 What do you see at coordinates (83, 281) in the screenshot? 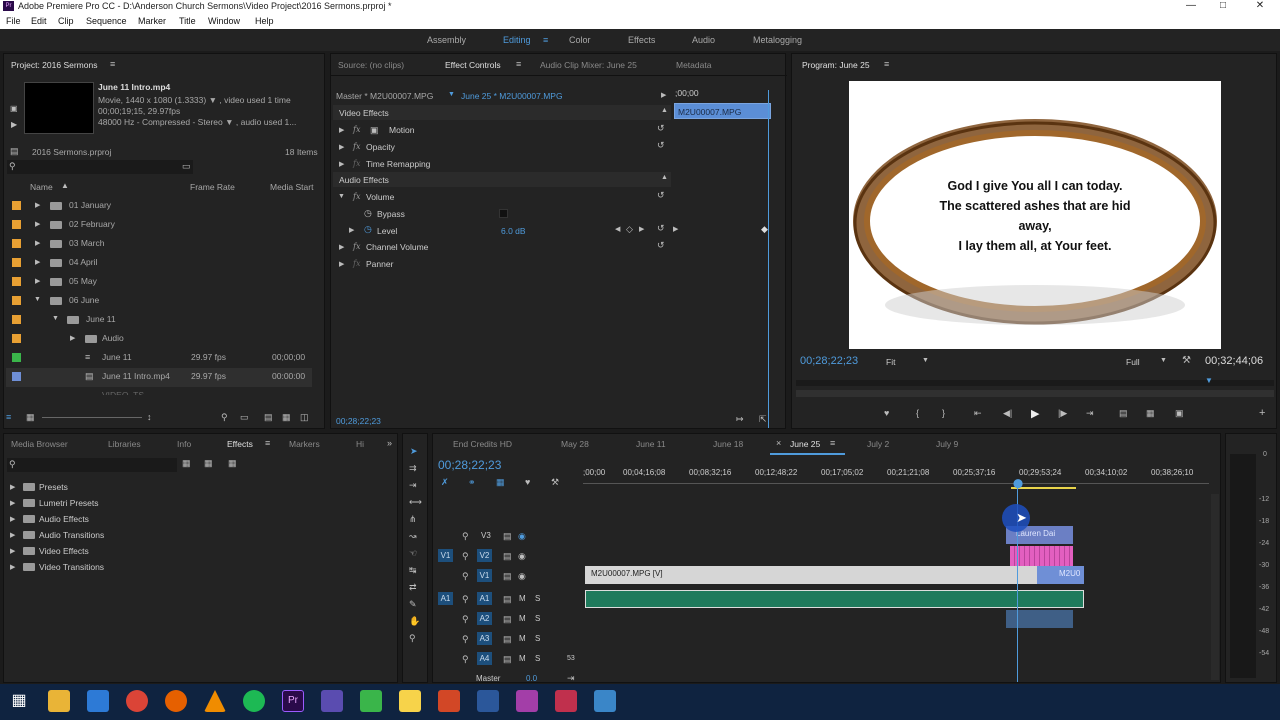
I see `bin-row: 05 May` at bounding box center [83, 281].